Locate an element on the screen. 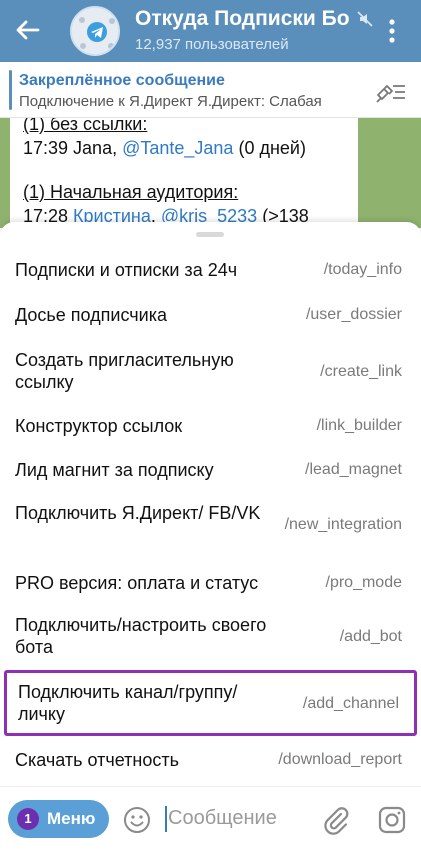 This screenshot has height=850, width=421. bot-menu-button: 1 Меню is located at coordinates (58, 819).